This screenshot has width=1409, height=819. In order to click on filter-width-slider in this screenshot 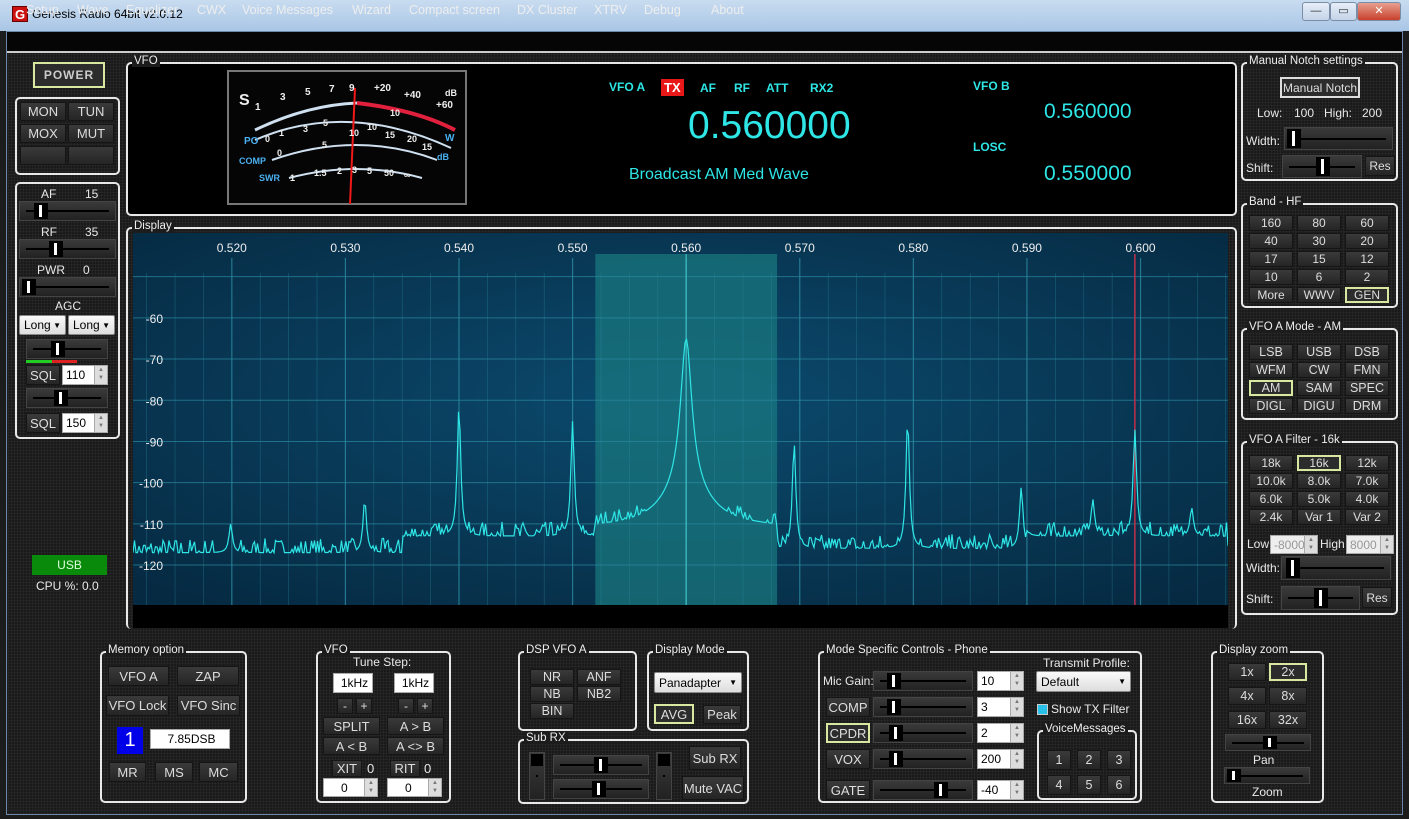, I will do `click(1336, 568)`.